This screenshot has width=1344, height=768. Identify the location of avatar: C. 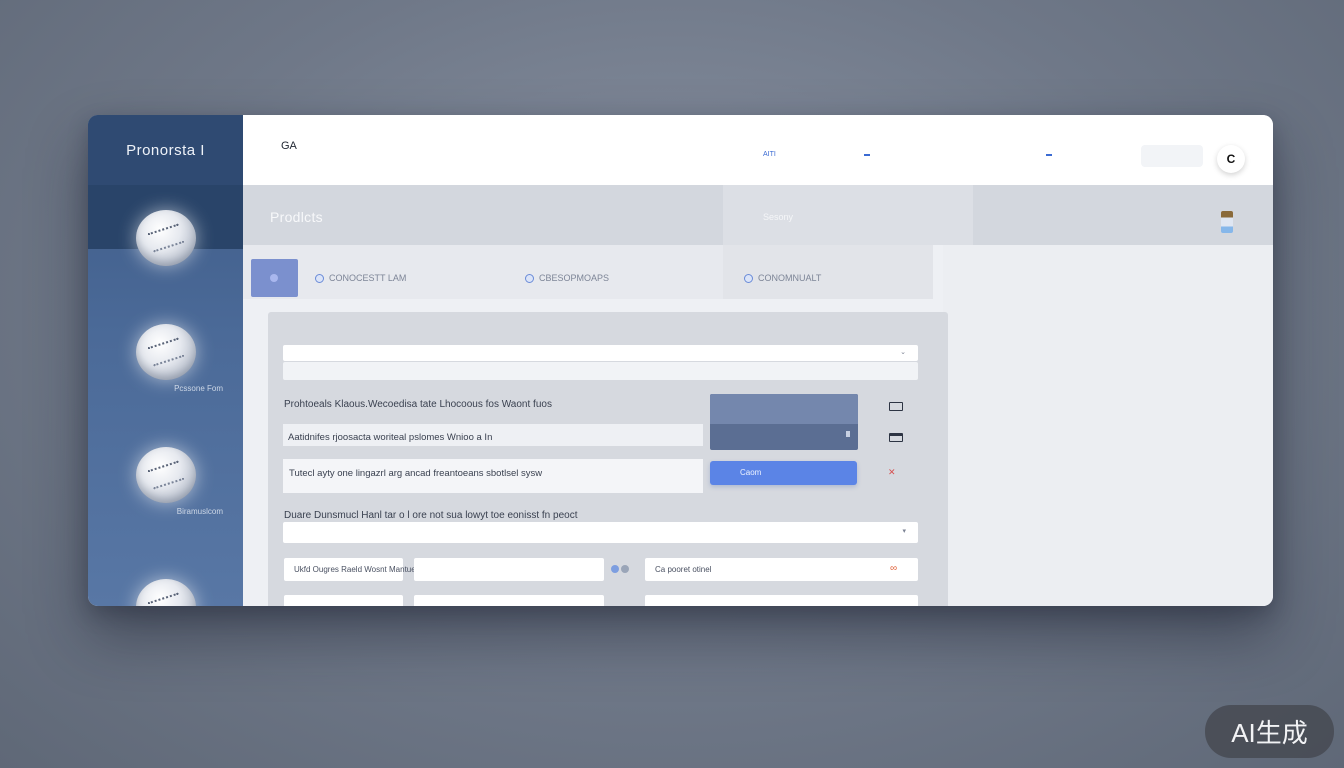
(1231, 159).